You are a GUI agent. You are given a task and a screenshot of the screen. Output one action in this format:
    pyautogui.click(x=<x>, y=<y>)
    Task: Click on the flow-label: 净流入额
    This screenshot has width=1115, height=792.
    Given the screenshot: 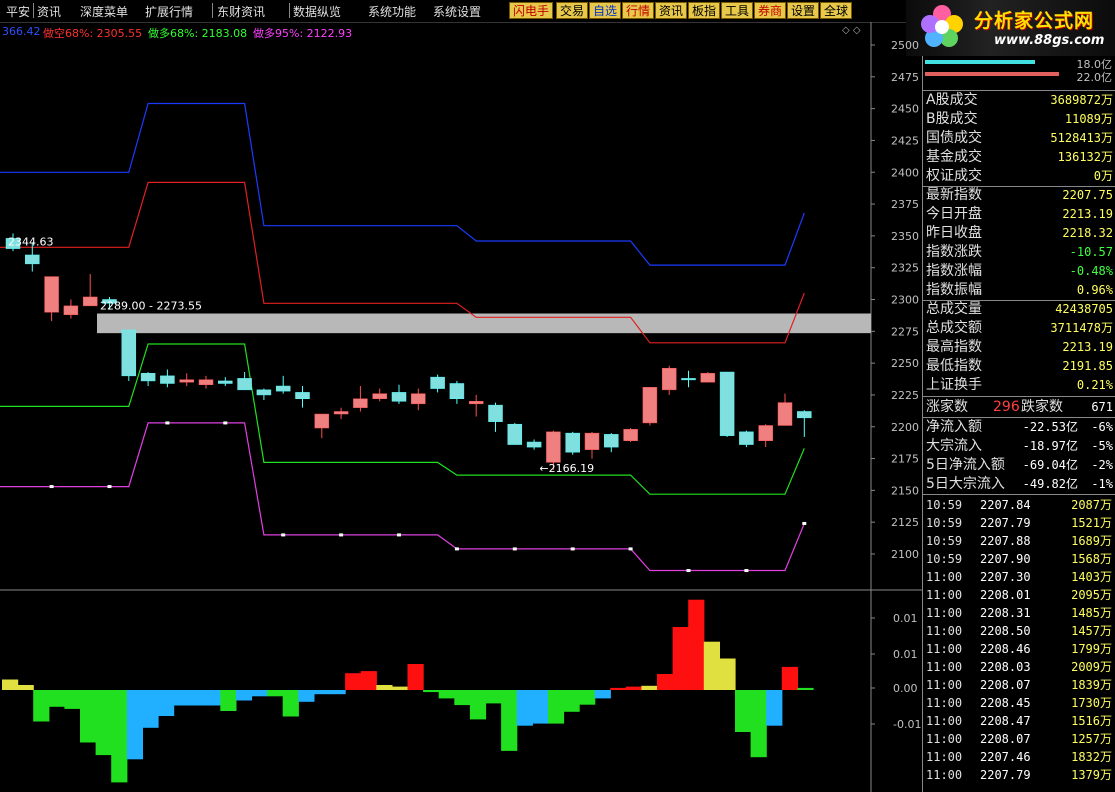 What is the action you would take?
    pyautogui.click(x=954, y=427)
    